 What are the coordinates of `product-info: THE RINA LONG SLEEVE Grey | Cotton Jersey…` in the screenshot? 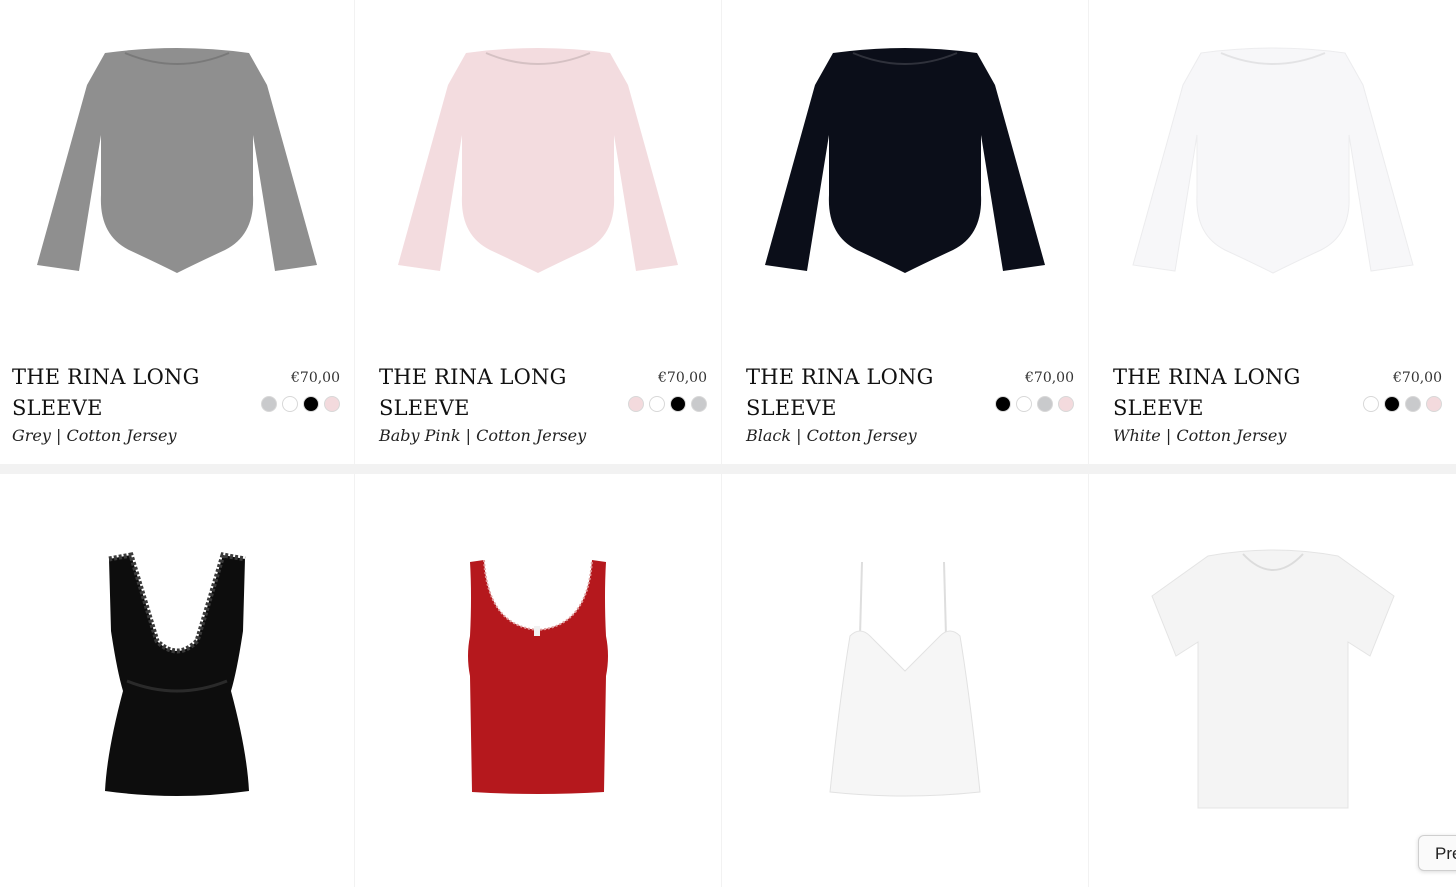 It's located at (176, 403).